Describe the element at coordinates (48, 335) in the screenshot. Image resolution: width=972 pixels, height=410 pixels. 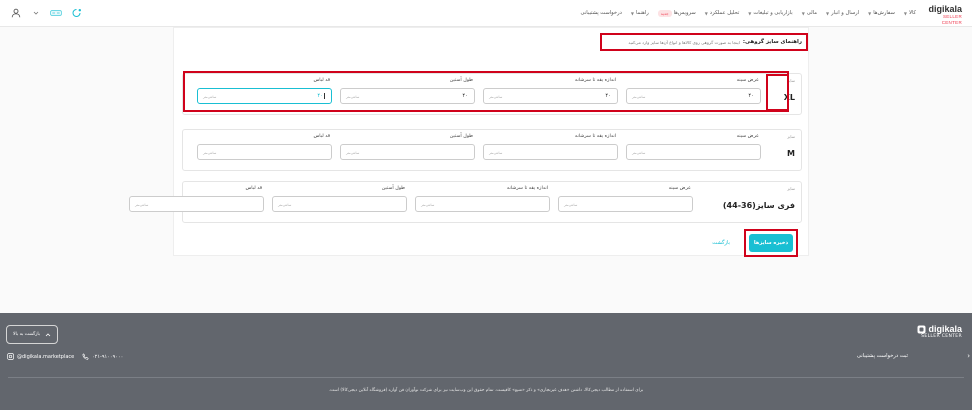
I see `chevron-up-icon` at that location.